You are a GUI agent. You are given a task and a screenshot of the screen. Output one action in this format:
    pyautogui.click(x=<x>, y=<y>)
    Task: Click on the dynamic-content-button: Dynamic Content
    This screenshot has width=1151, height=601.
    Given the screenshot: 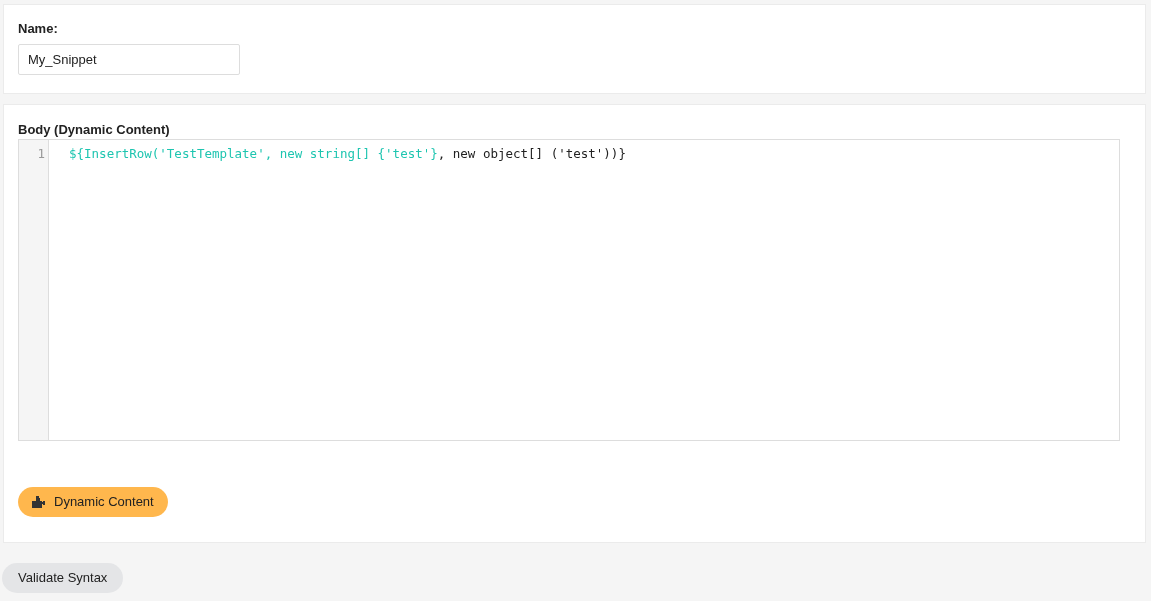 What is the action you would take?
    pyautogui.click(x=93, y=502)
    